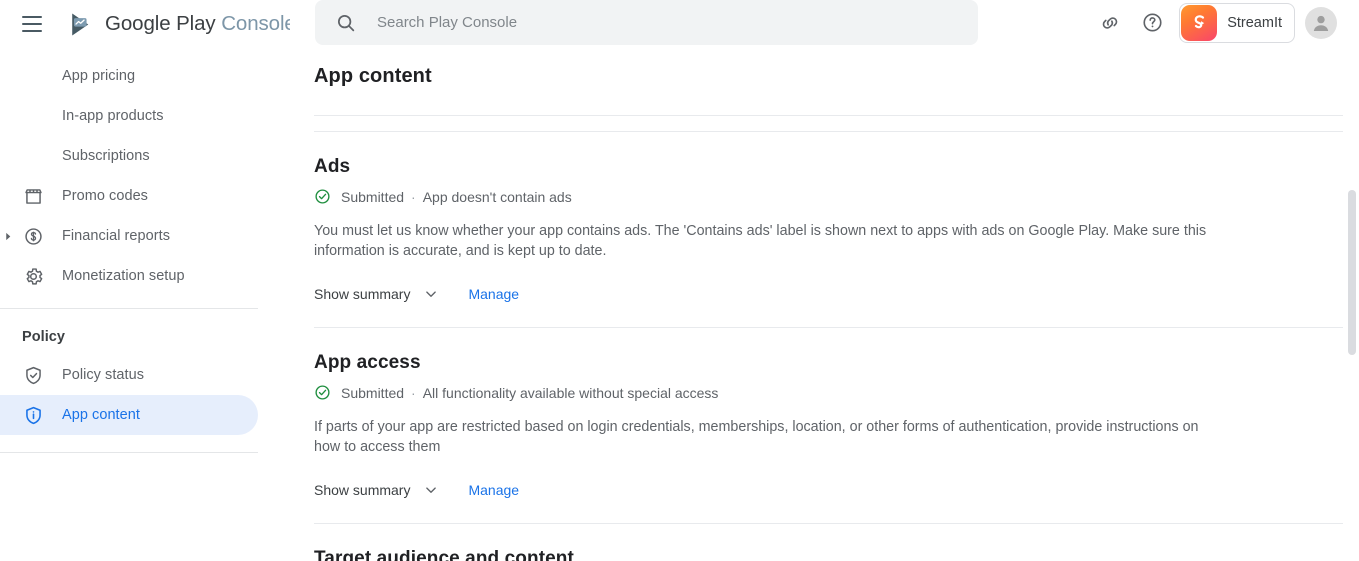 The height and width of the screenshot is (561, 1359). What do you see at coordinates (33, 196) in the screenshot?
I see `store-icon` at bounding box center [33, 196].